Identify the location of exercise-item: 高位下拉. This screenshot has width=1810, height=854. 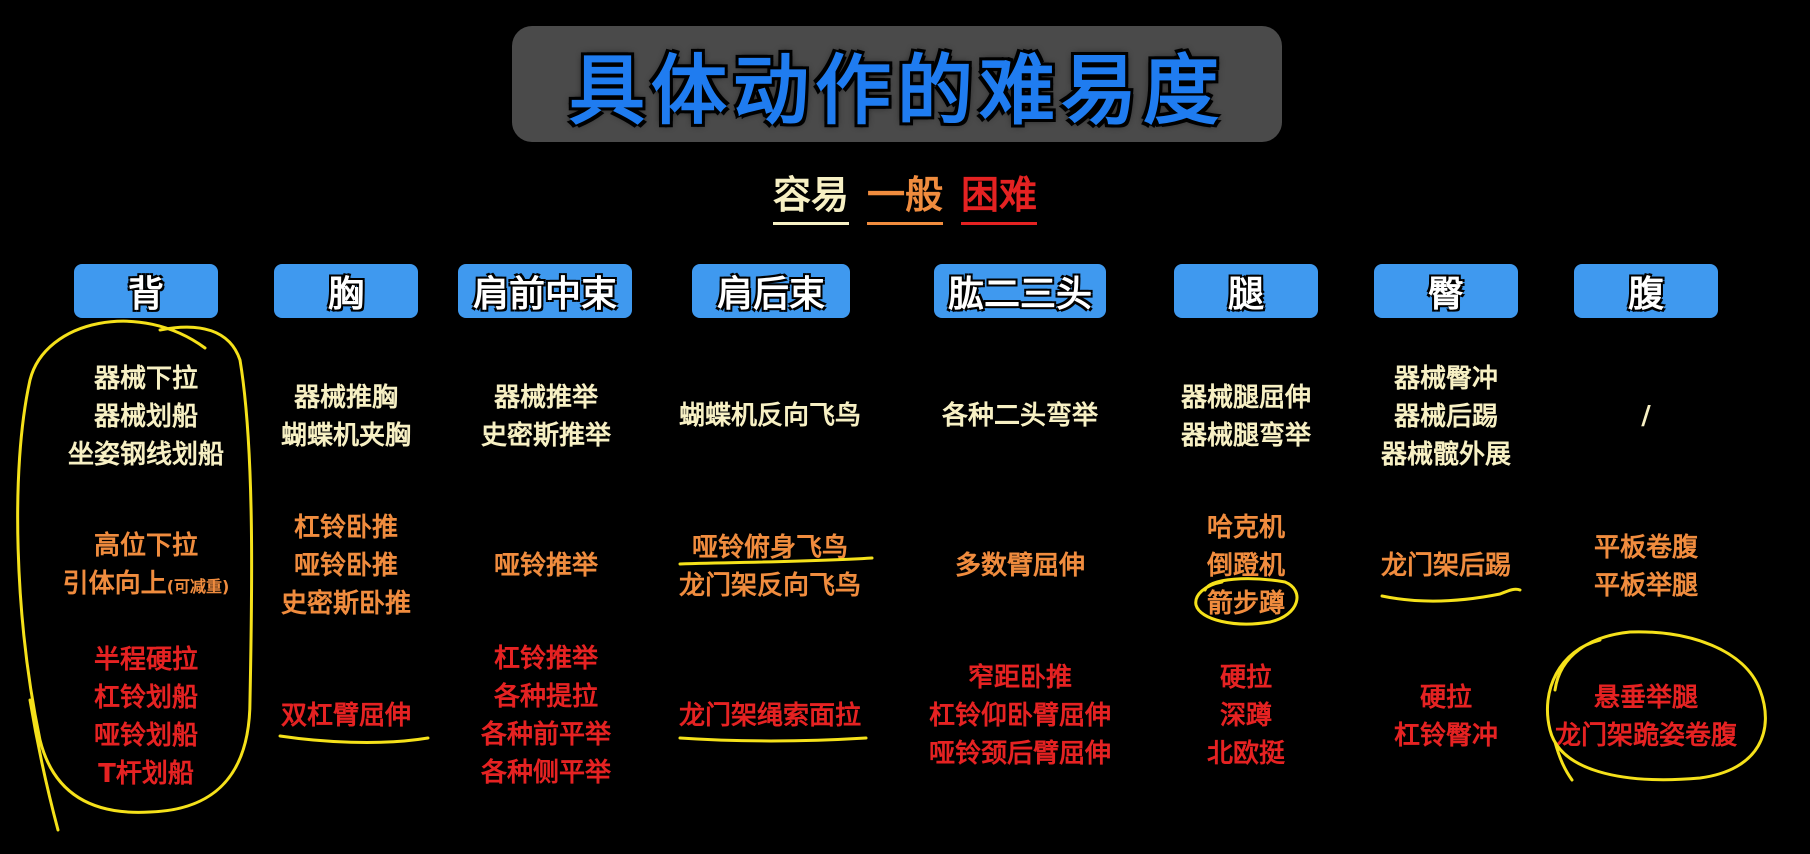
(145, 545).